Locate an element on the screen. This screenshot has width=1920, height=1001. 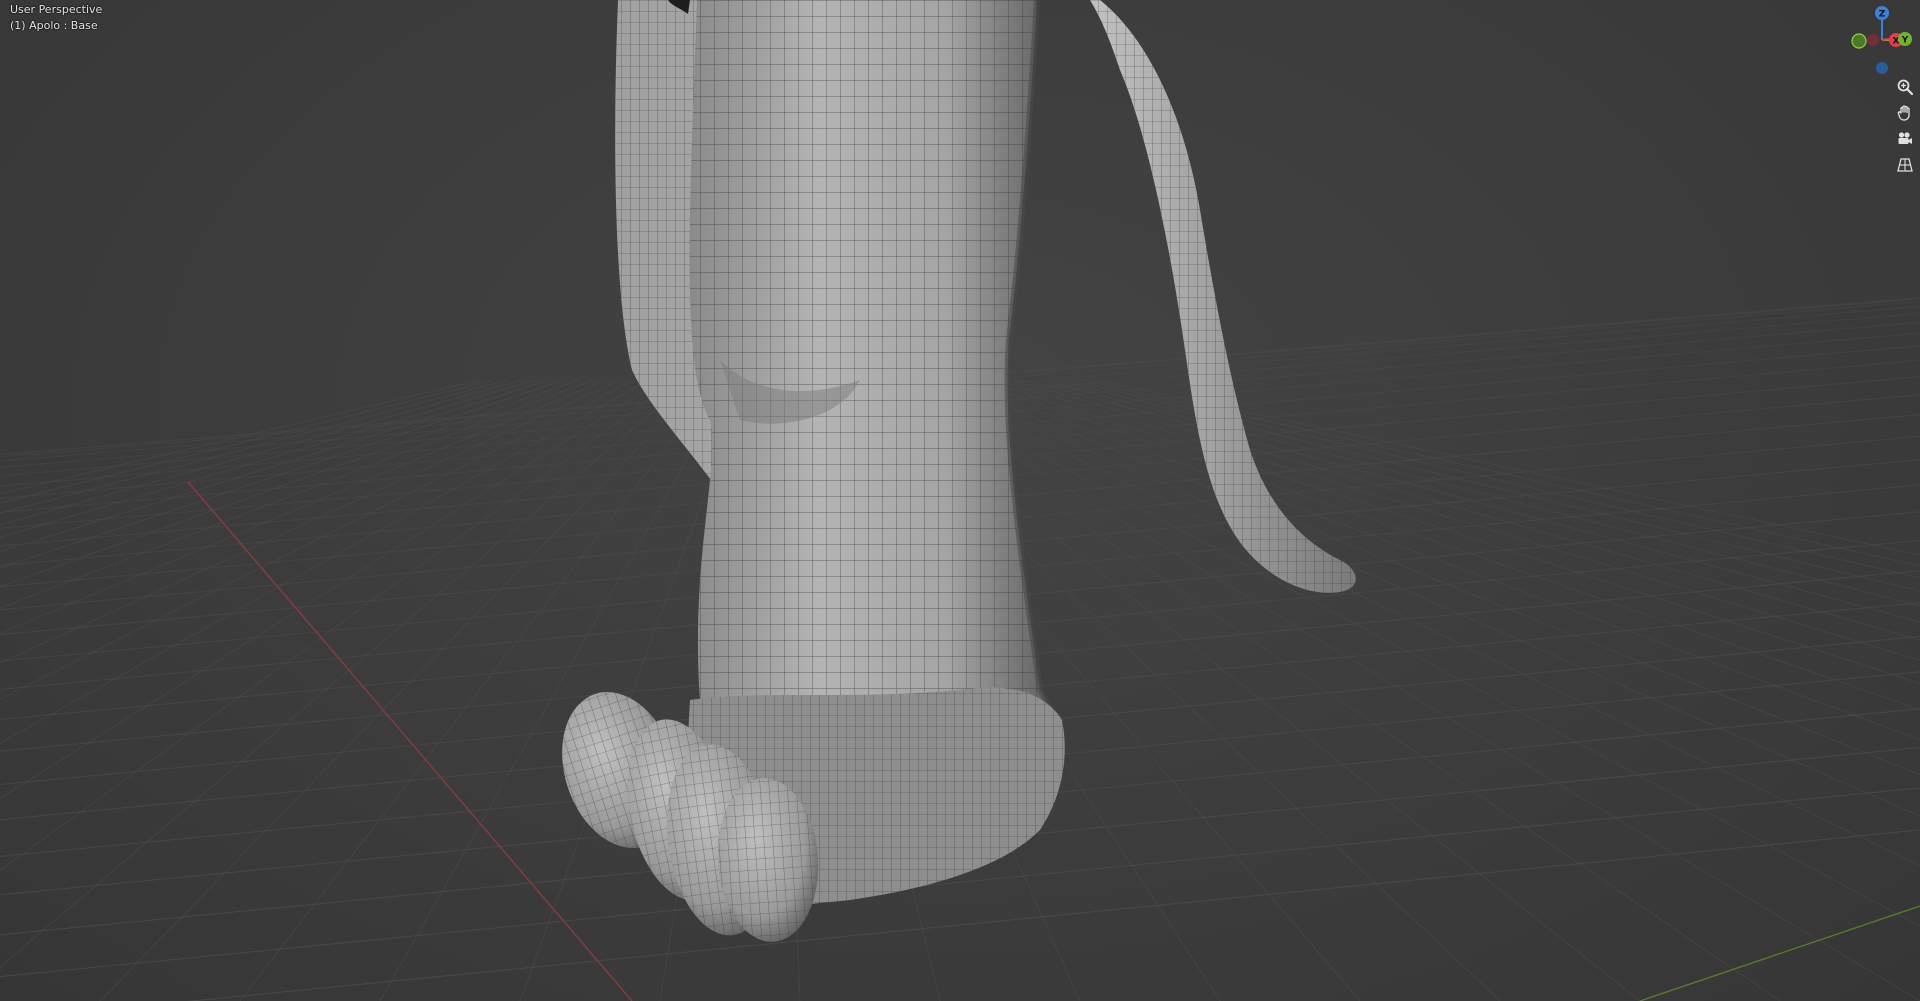
svg-text: Z is located at coordinates (1882, 15).